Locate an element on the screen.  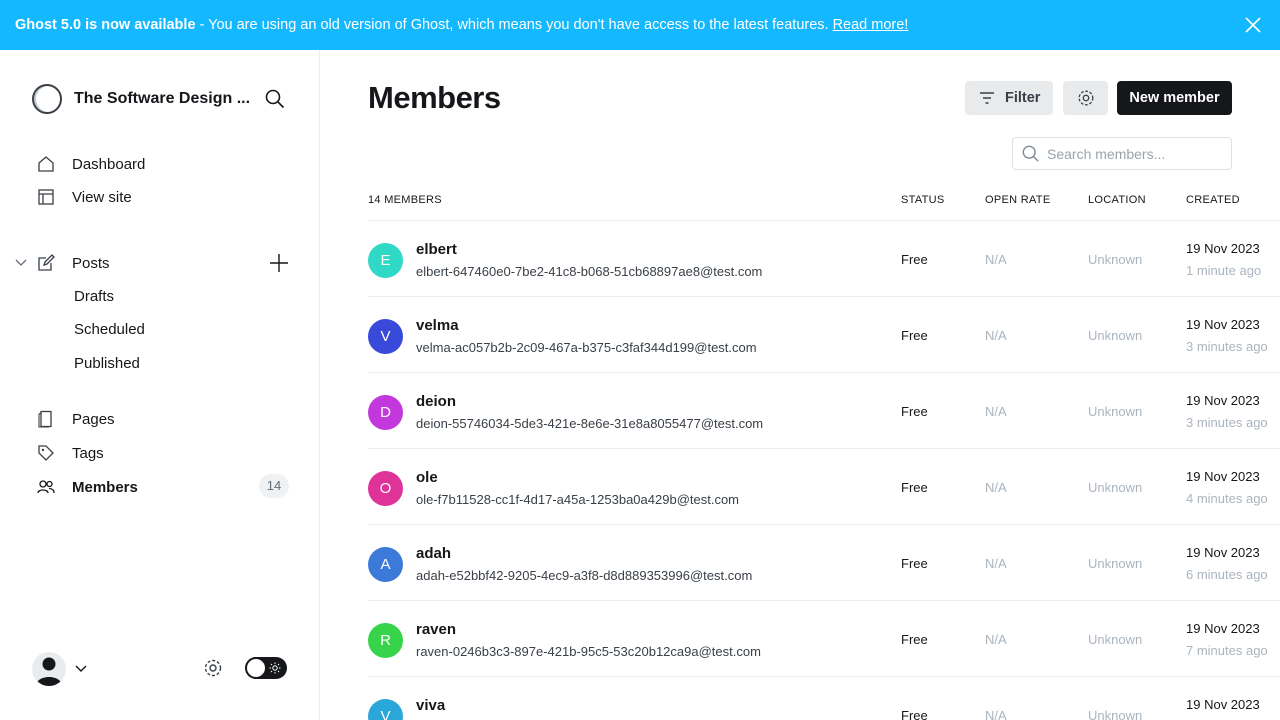
sidebar-item-members: Members is located at coordinates (87, 487).